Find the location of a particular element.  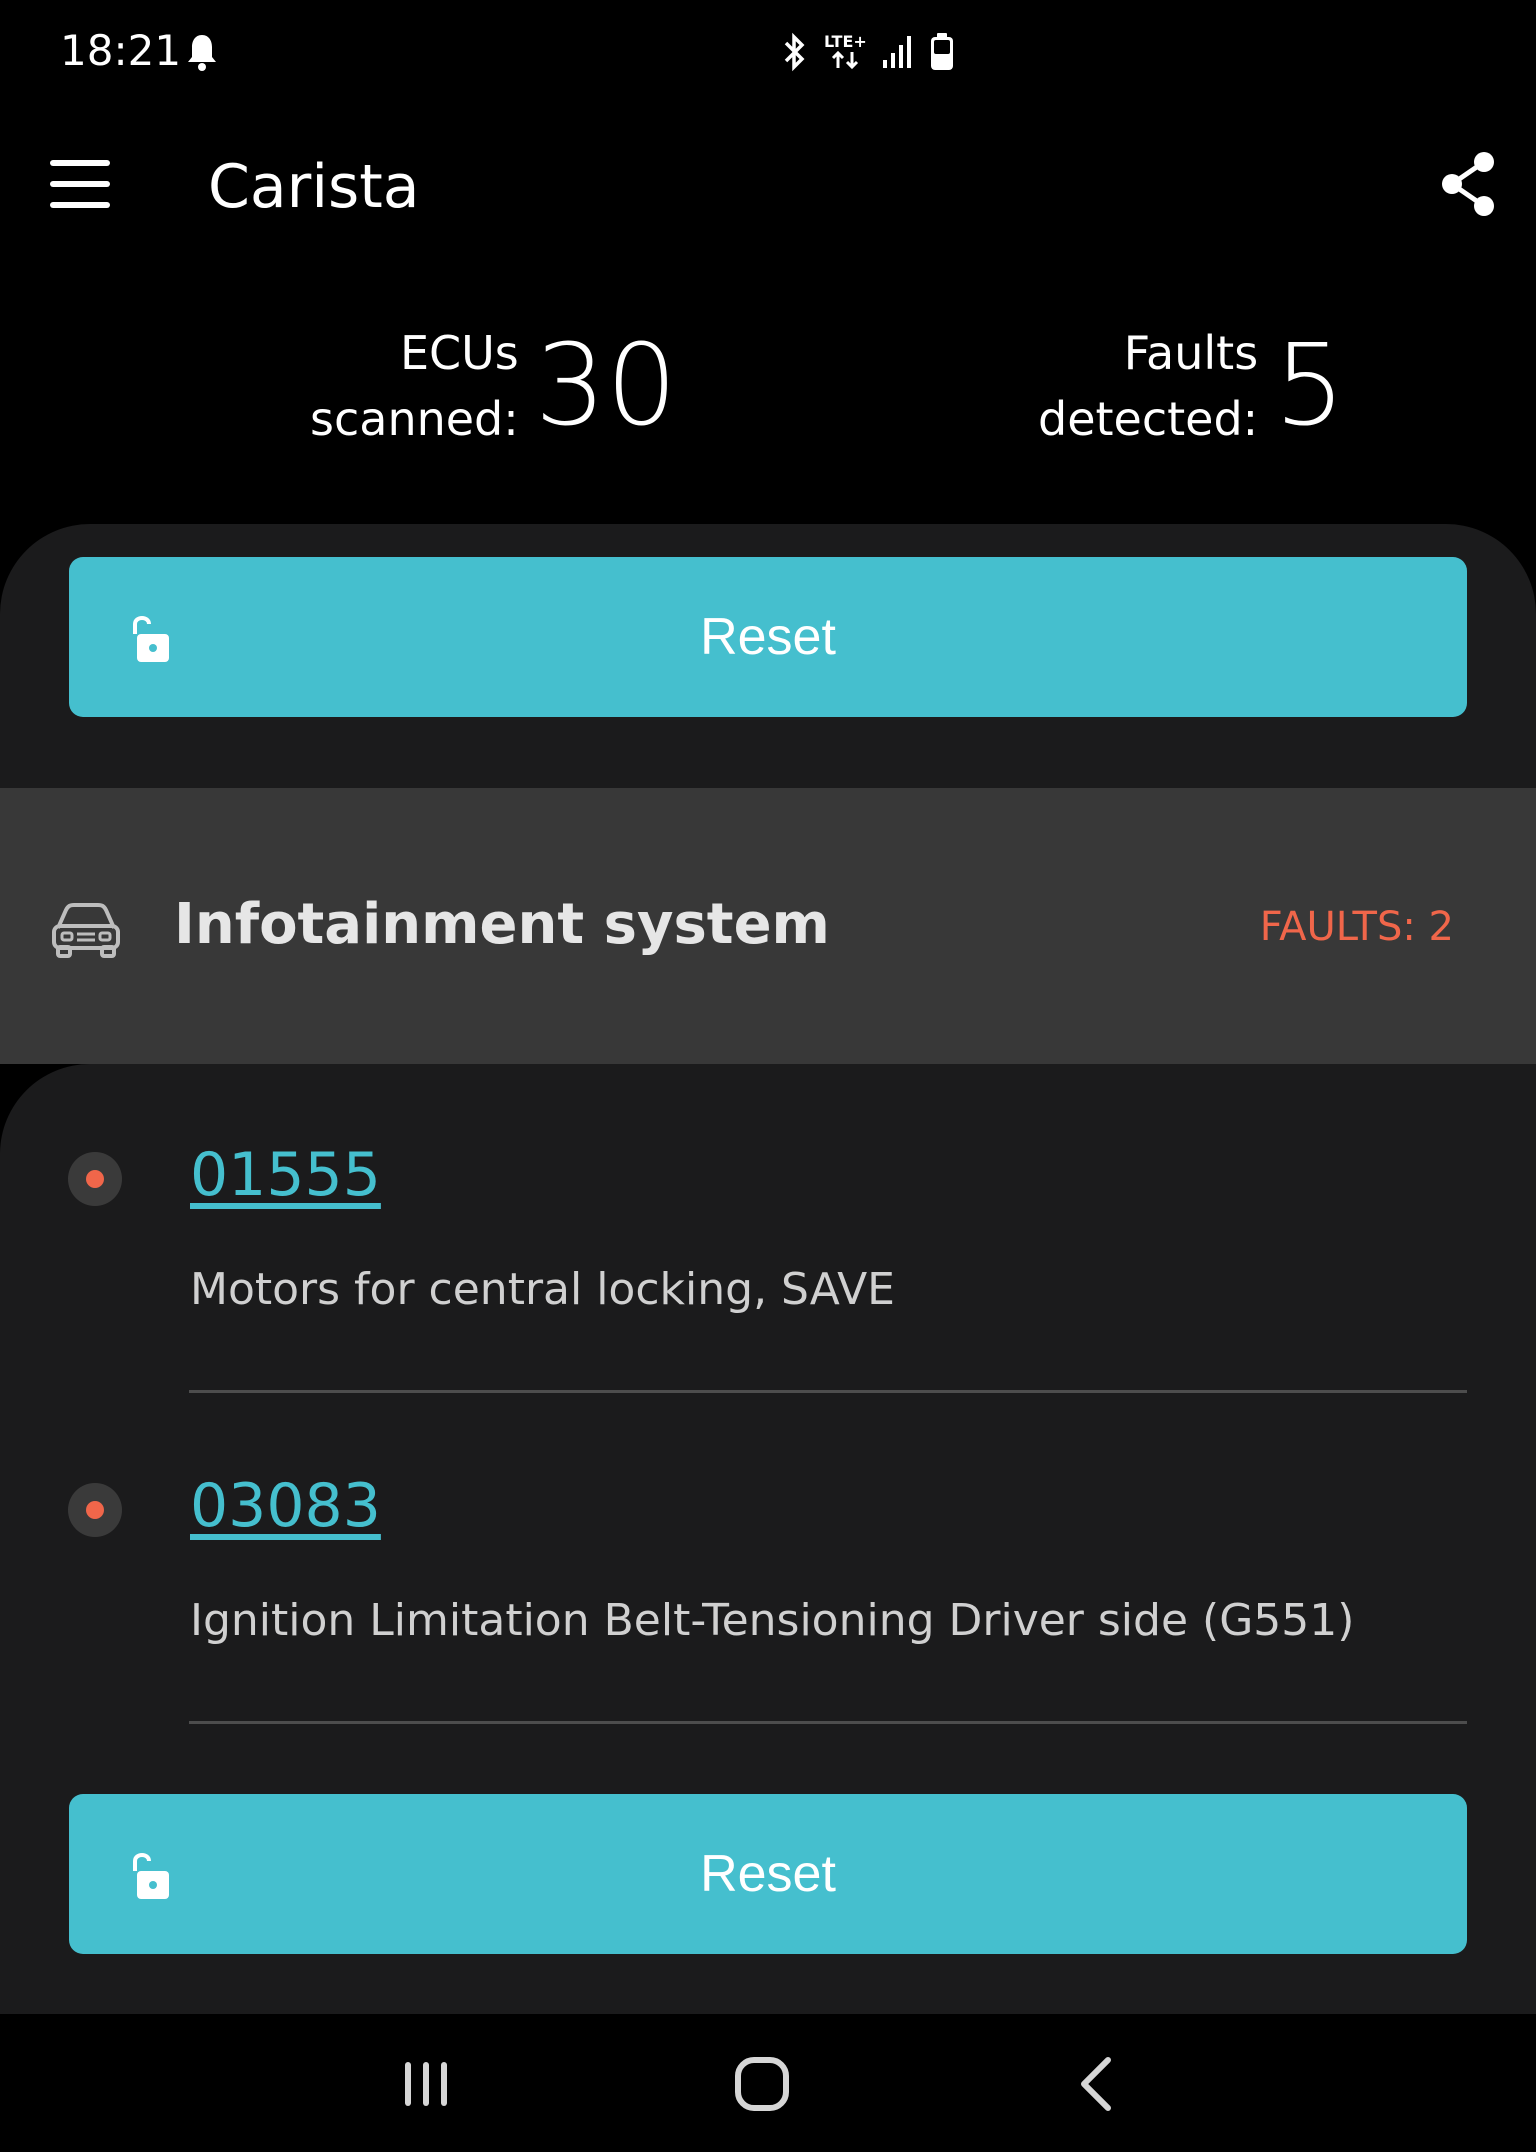

scan-summary: ECUs scanned: 30 Faults detected: 5 is located at coordinates (768, 395).